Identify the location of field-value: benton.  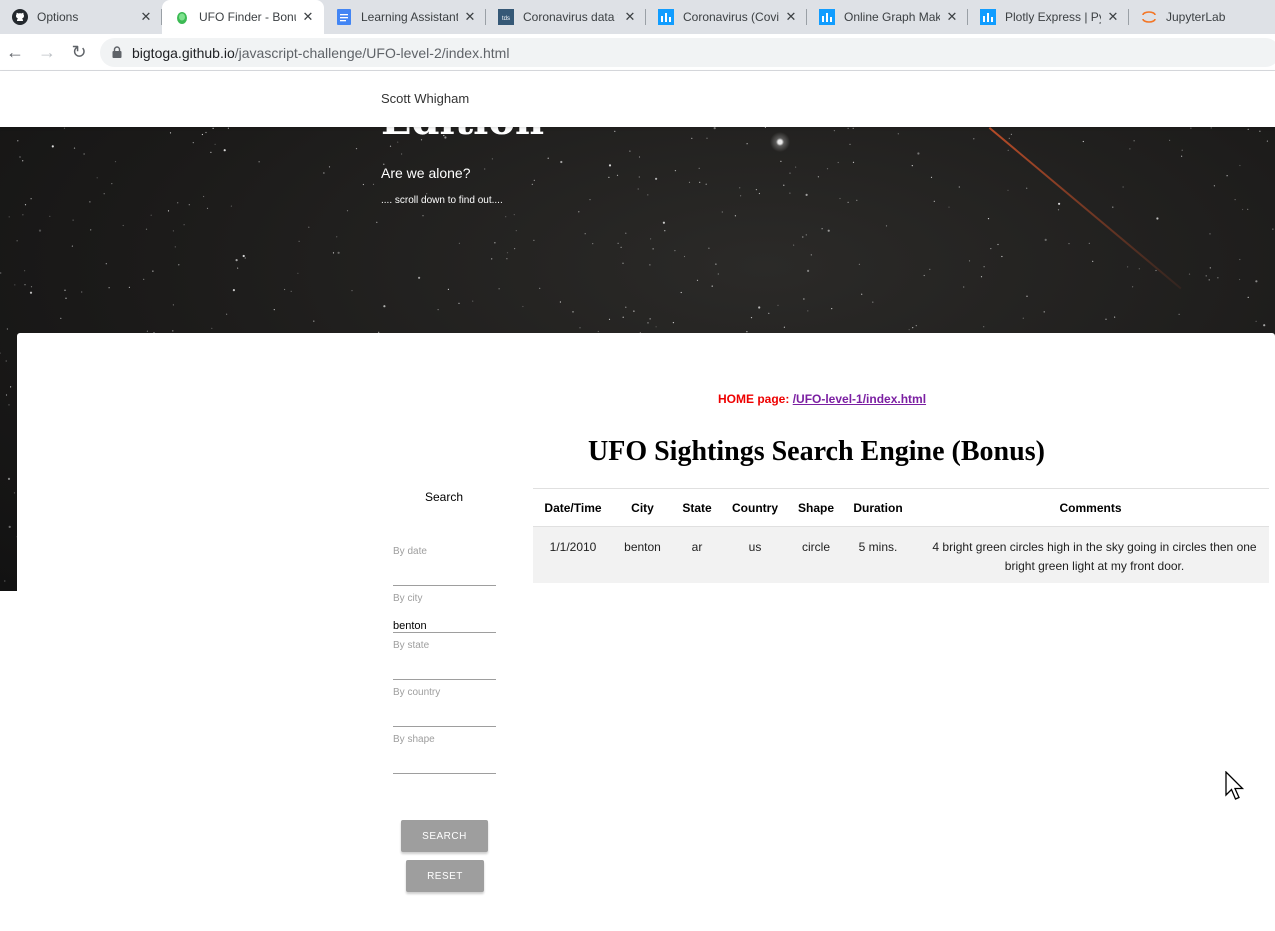
(410, 626).